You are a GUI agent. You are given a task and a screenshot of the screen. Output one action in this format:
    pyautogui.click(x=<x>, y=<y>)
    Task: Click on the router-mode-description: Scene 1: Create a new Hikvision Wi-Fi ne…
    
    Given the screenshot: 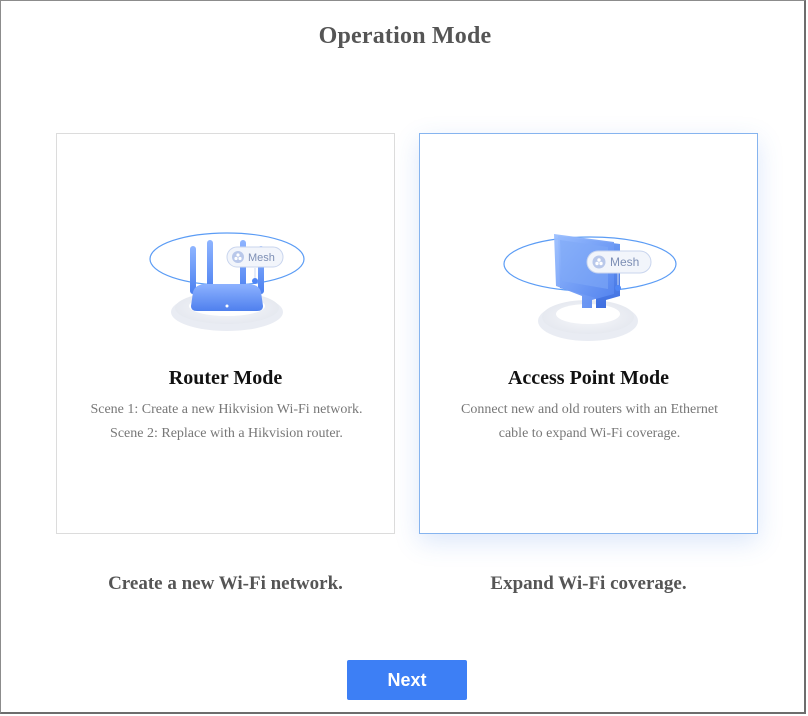 What is the action you would take?
    pyautogui.click(x=226, y=422)
    